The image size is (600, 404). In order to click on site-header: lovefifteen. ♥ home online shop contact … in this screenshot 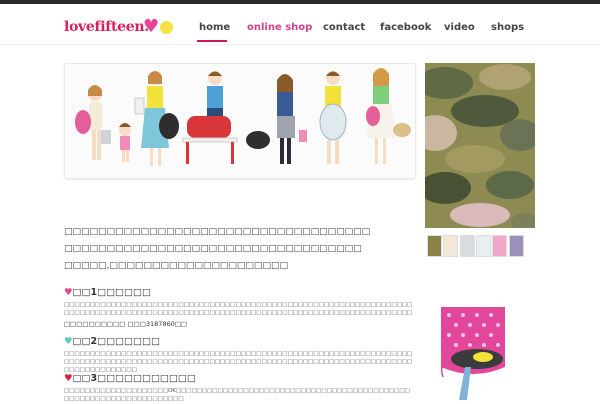, I will do `click(300, 24)`.